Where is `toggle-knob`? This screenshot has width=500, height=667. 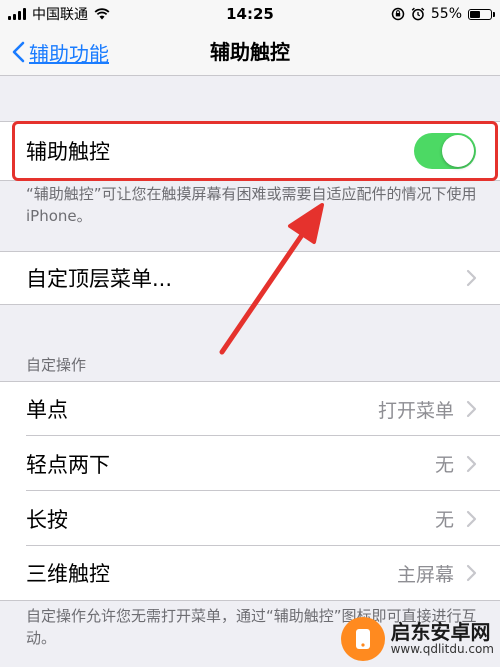
toggle-knob is located at coordinates (458, 151).